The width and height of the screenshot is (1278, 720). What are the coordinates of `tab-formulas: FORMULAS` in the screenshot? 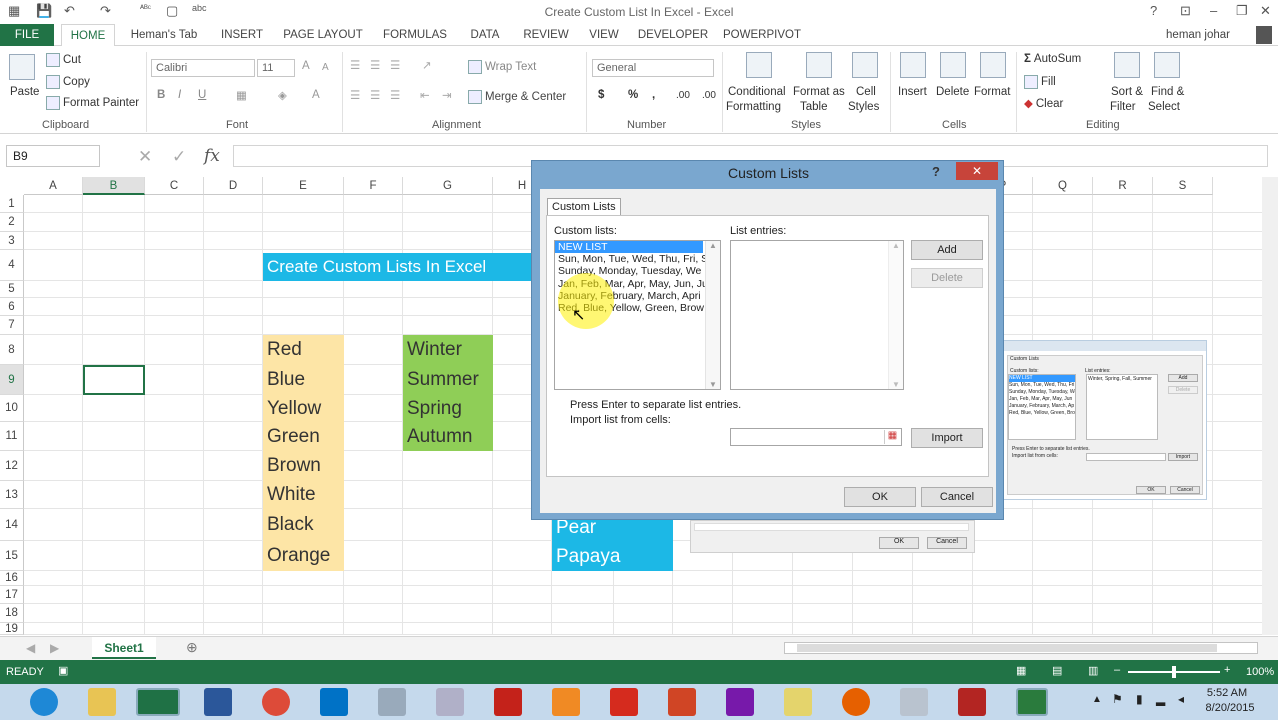 It's located at (415, 35).